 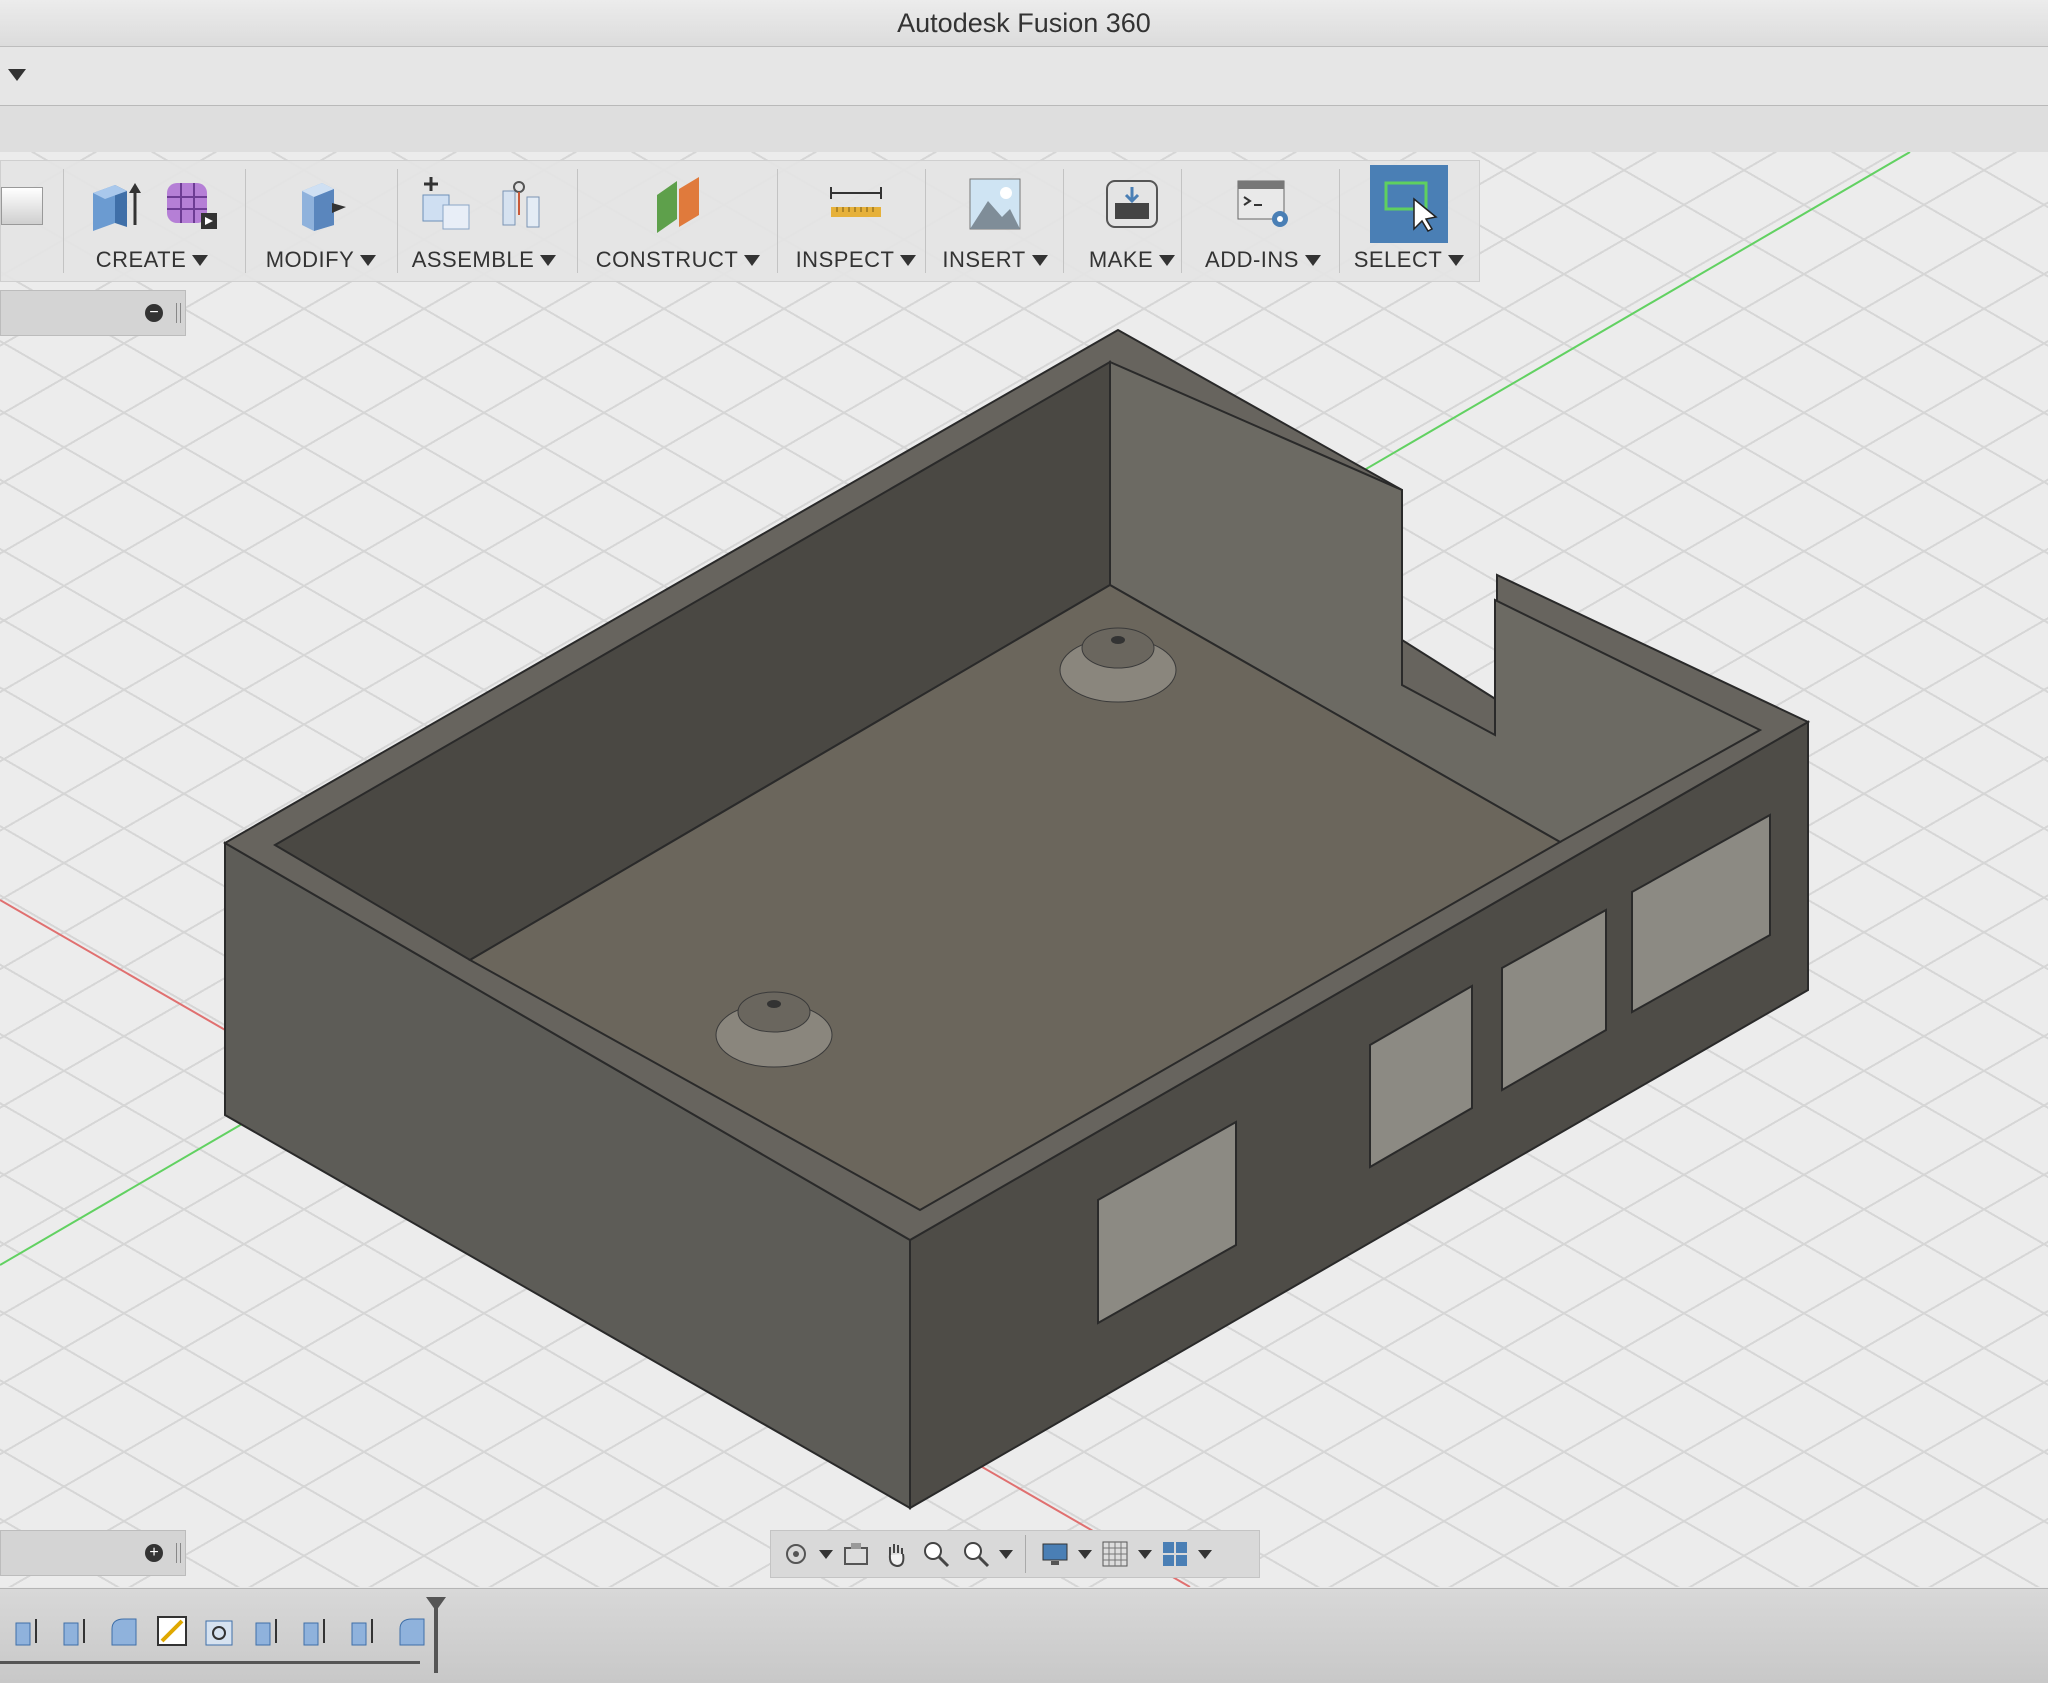 What do you see at coordinates (995, 204) in the screenshot?
I see `insert-image-icon` at bounding box center [995, 204].